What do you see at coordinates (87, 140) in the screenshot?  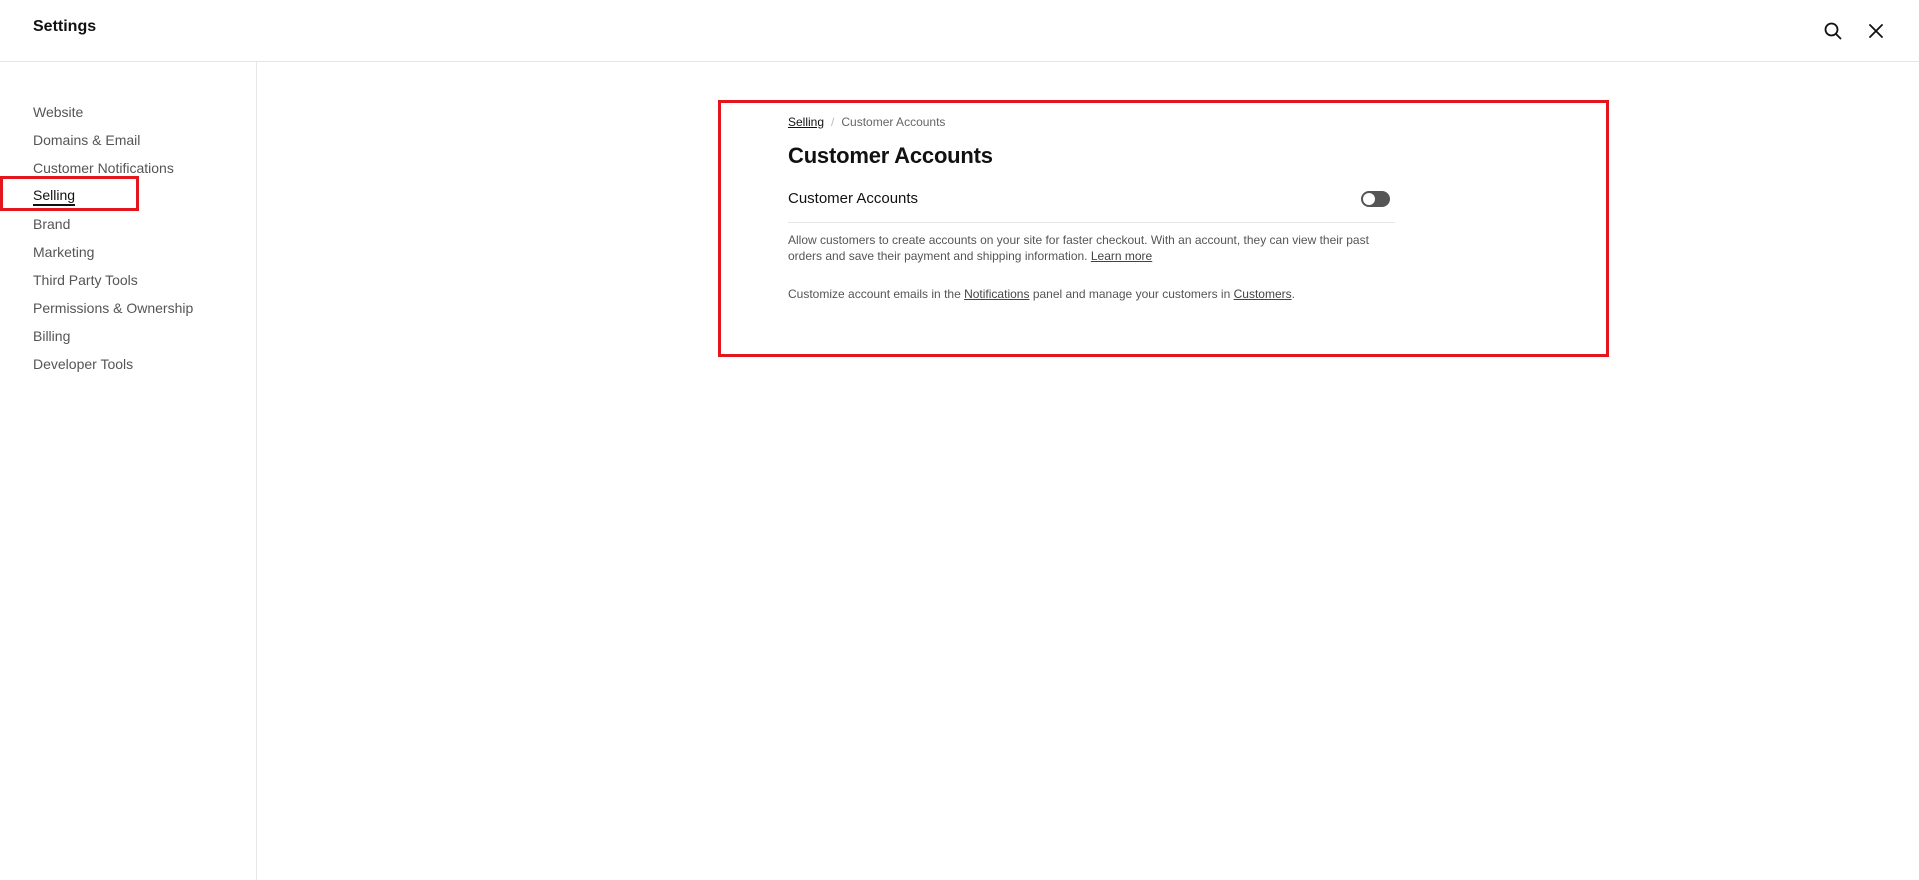 I see `sidebar-item-label: Domains & Email` at bounding box center [87, 140].